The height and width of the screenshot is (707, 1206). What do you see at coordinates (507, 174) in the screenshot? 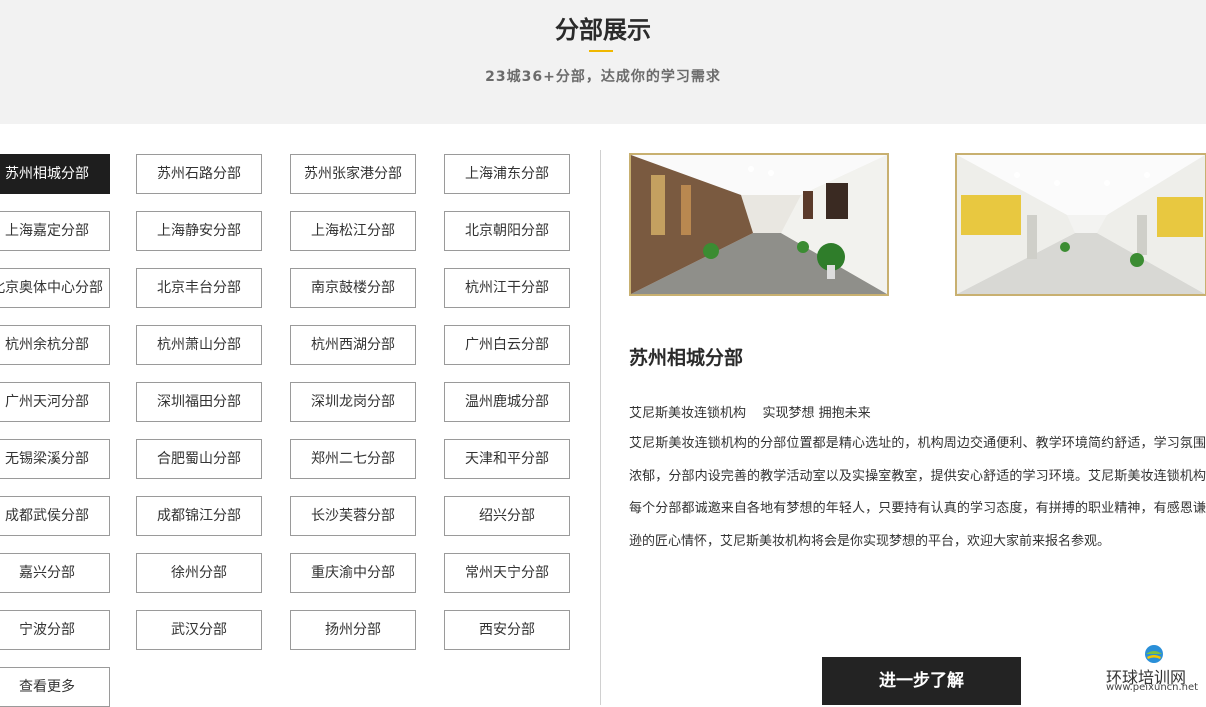
I see `branch-button: 上海浦东分部` at bounding box center [507, 174].